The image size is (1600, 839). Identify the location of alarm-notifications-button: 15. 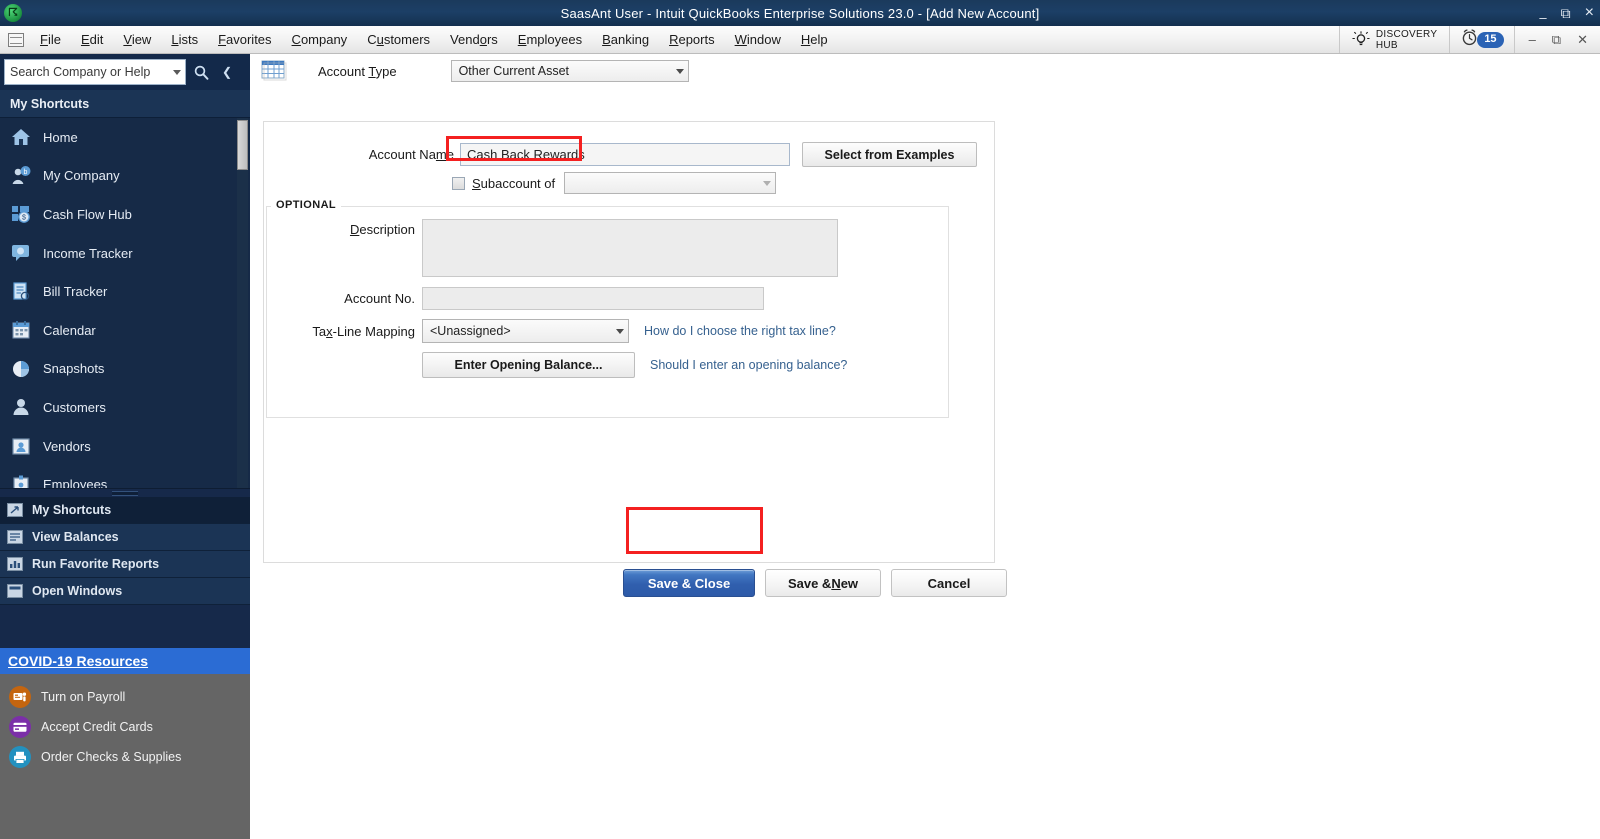
(1481, 39).